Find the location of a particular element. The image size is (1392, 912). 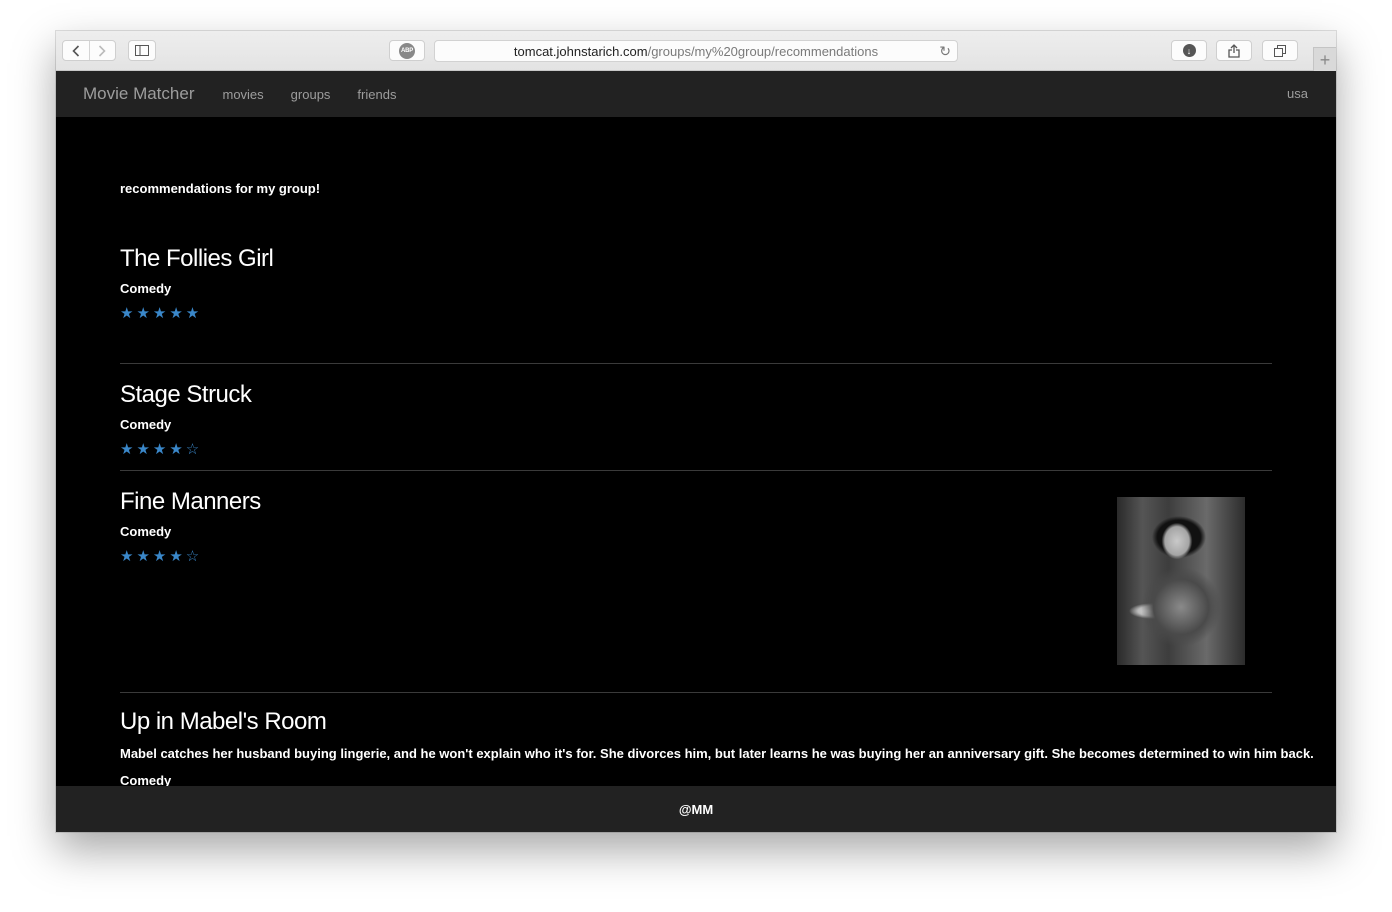

movie-title: The Follies Girl is located at coordinates (197, 259).